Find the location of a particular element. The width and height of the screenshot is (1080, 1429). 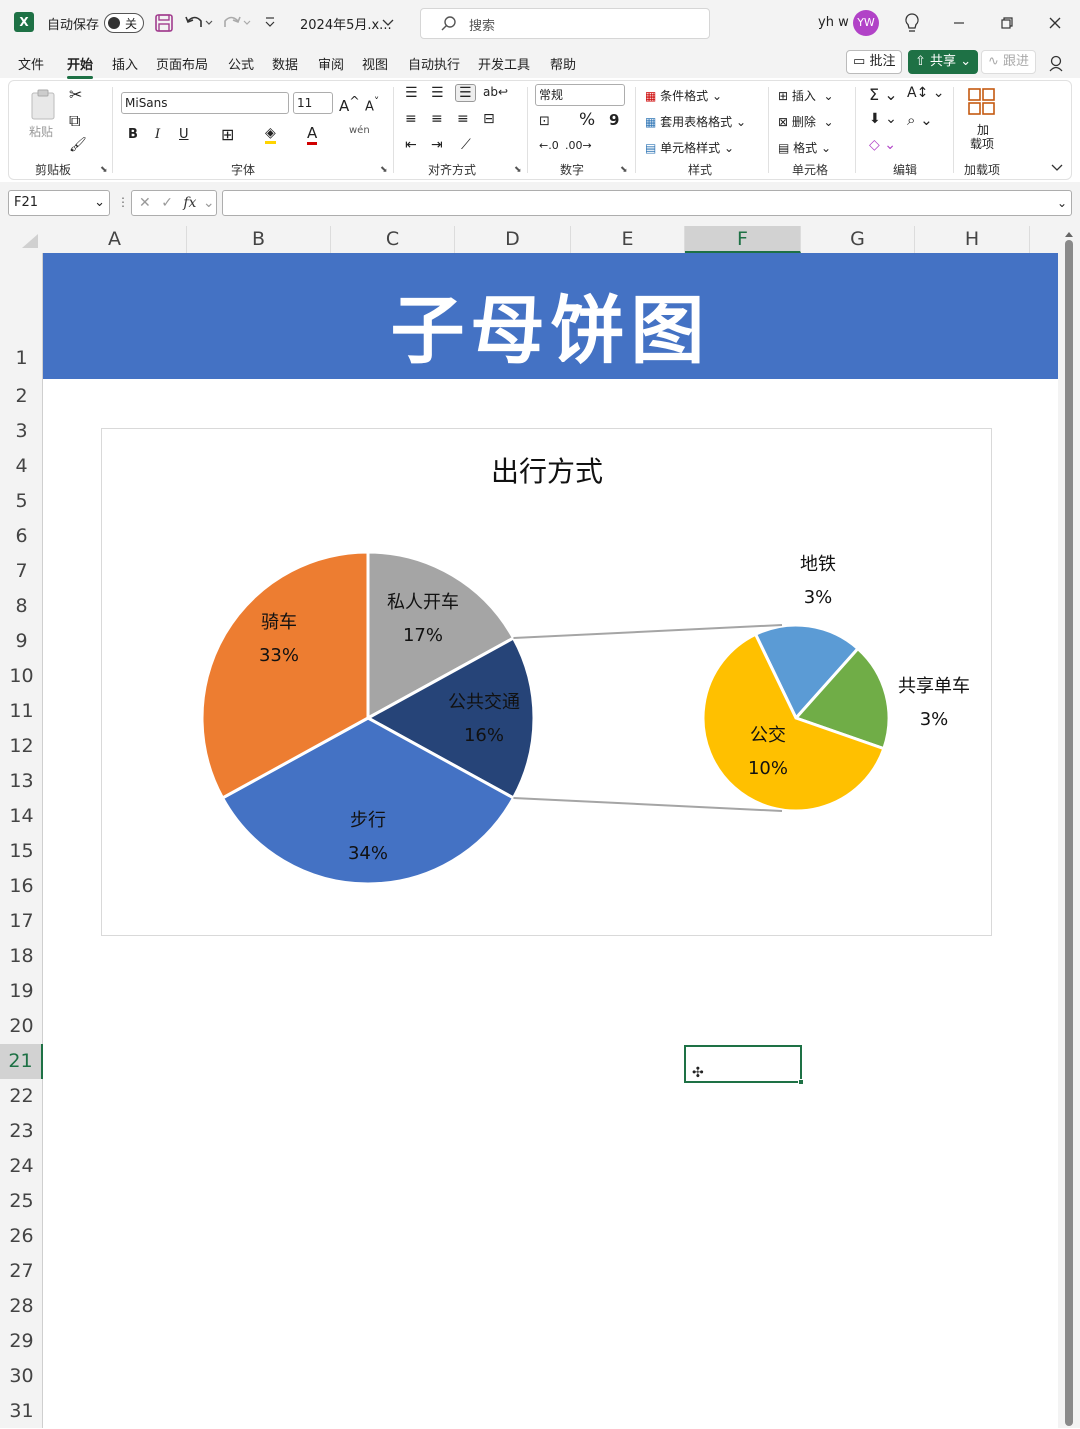

align-right-icon: ≡ is located at coordinates (463, 119).